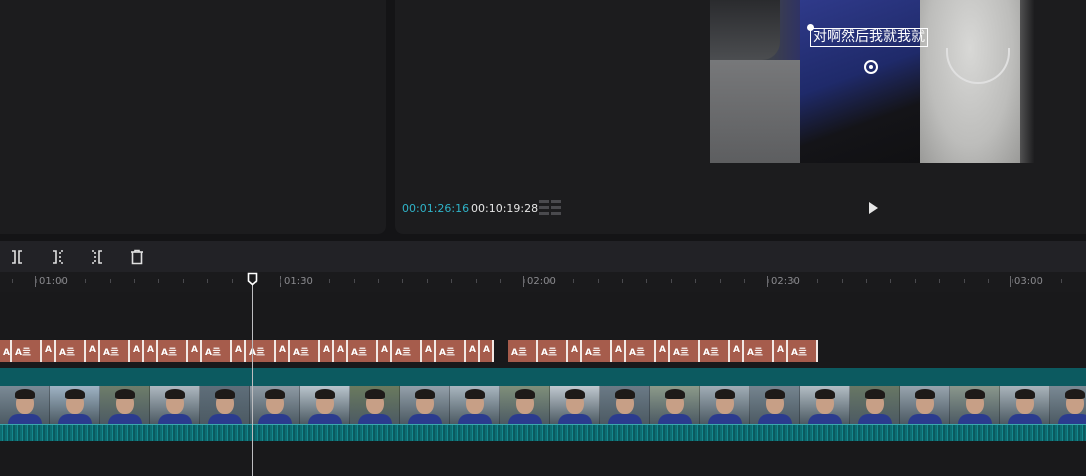 Image resolution: width=1086 pixels, height=476 pixels. Describe the element at coordinates (58, 257) in the screenshot. I see `trim-left-button` at that location.